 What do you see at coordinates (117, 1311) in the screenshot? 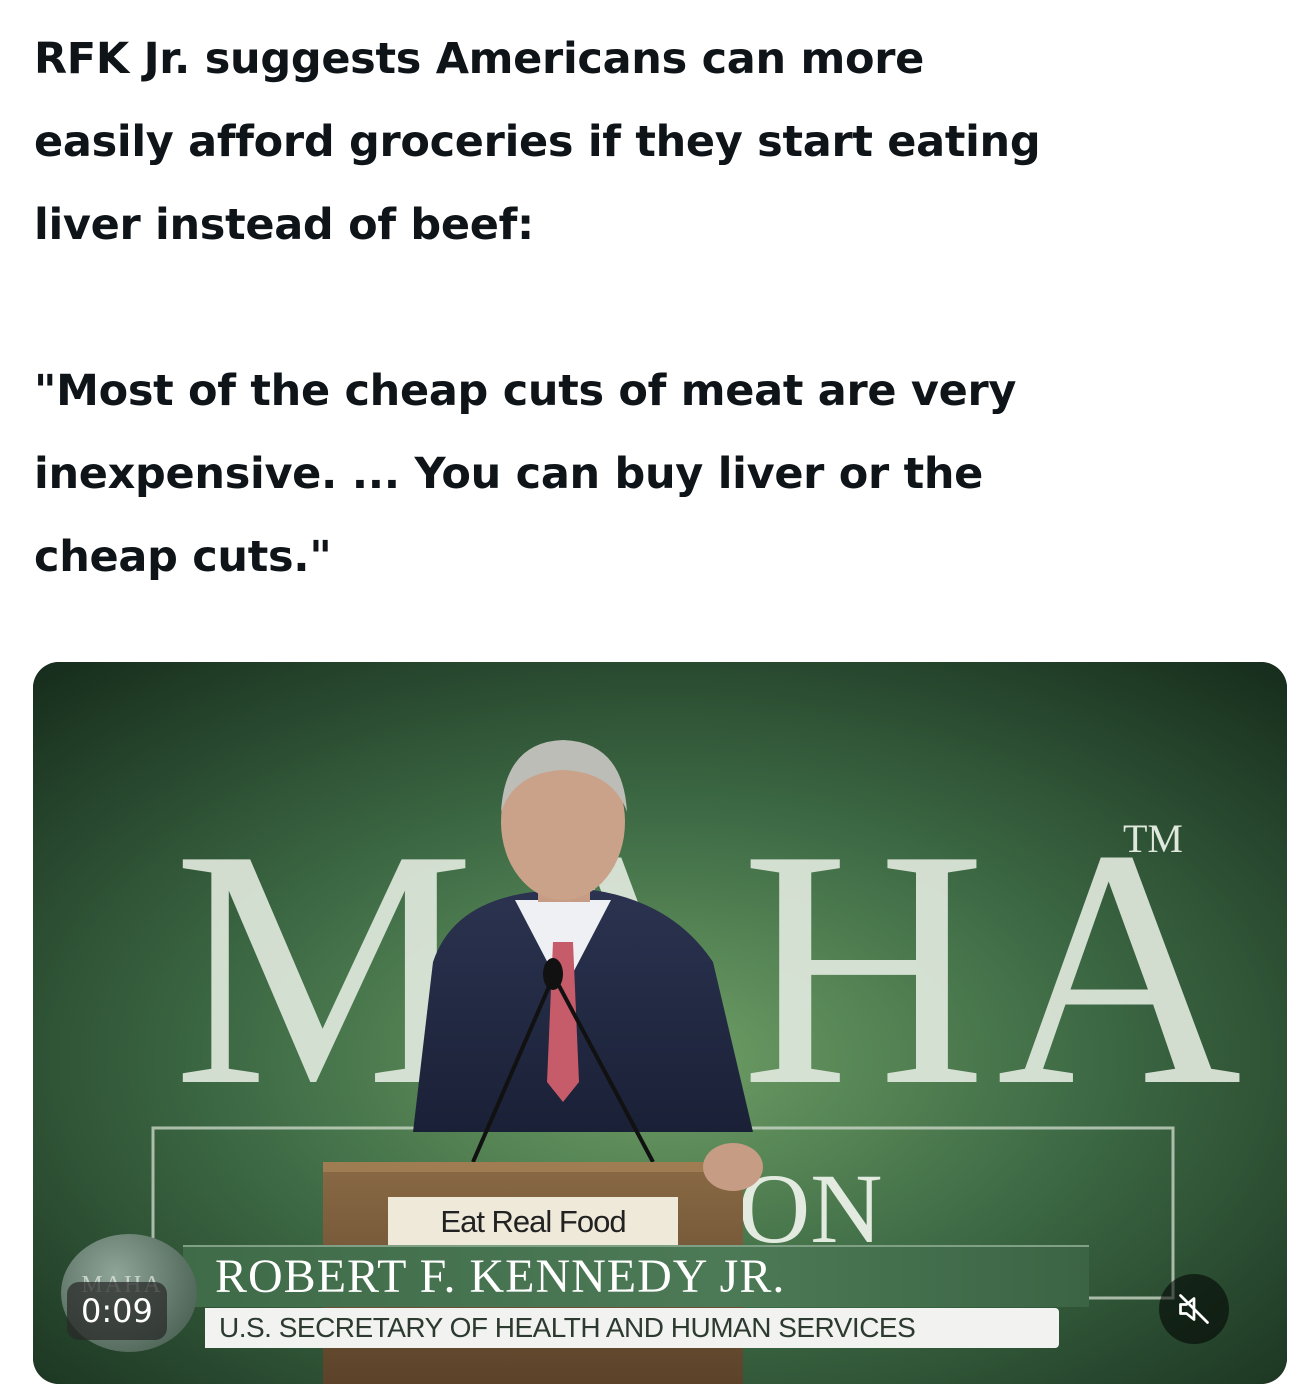
I see `video-timestamp: 0:09` at bounding box center [117, 1311].